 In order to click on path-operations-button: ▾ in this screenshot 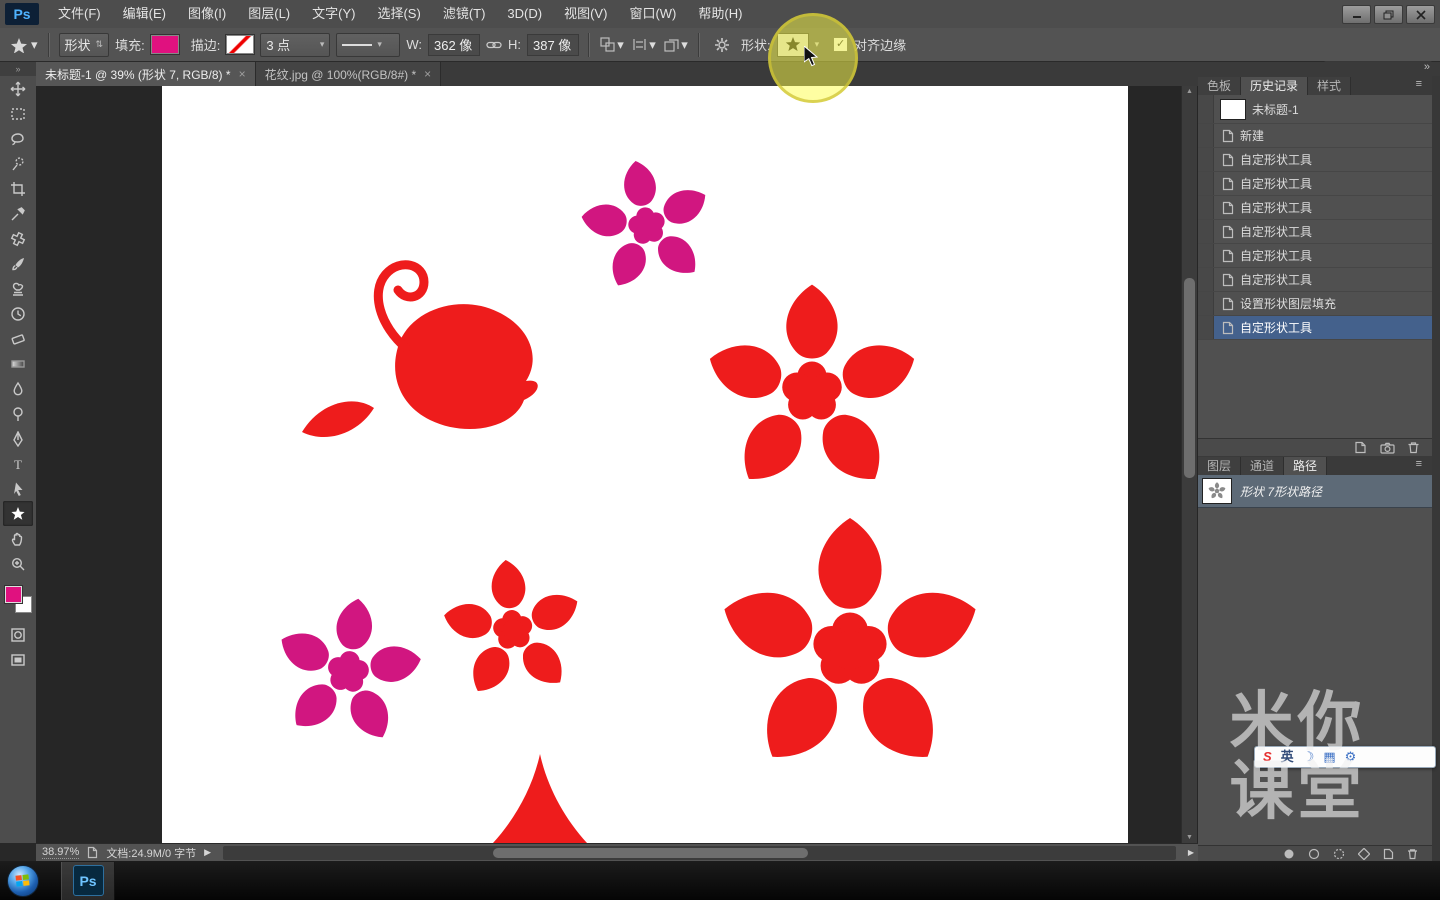, I will do `click(612, 45)`.